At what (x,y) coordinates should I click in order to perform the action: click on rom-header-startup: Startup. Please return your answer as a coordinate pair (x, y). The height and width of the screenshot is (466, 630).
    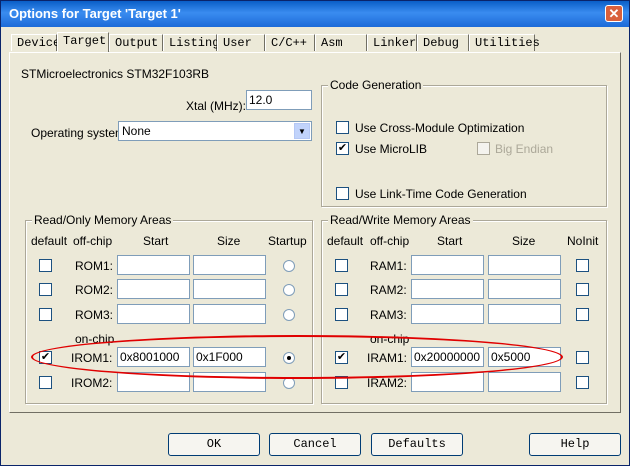
    Looking at the image, I should click on (287, 241).